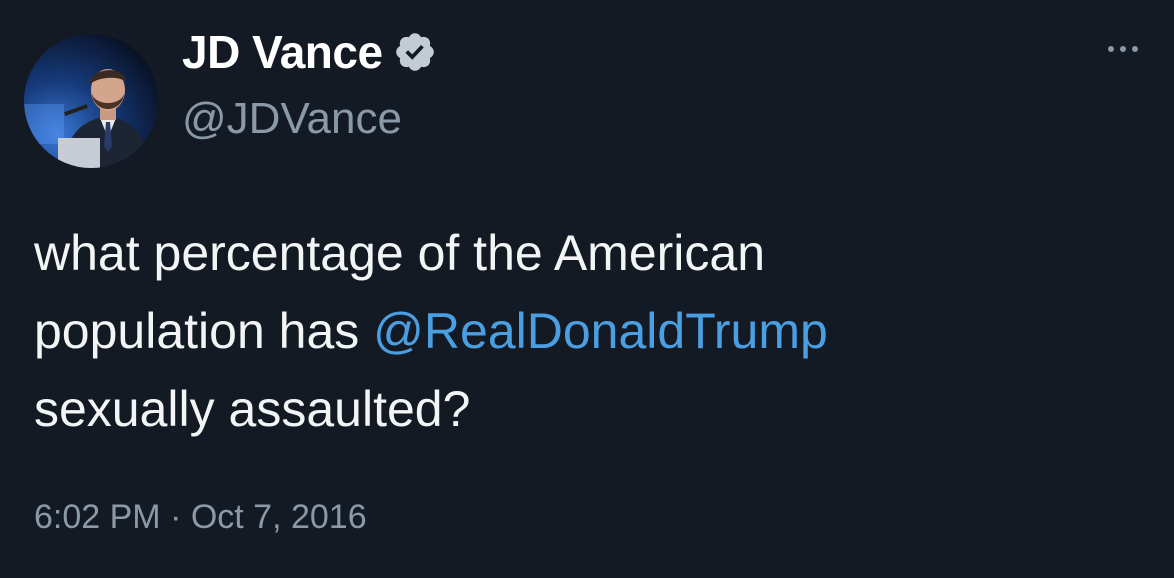 The height and width of the screenshot is (578, 1174). What do you see at coordinates (309, 84) in the screenshot?
I see `author-info: JD Vance @JDVance` at bounding box center [309, 84].